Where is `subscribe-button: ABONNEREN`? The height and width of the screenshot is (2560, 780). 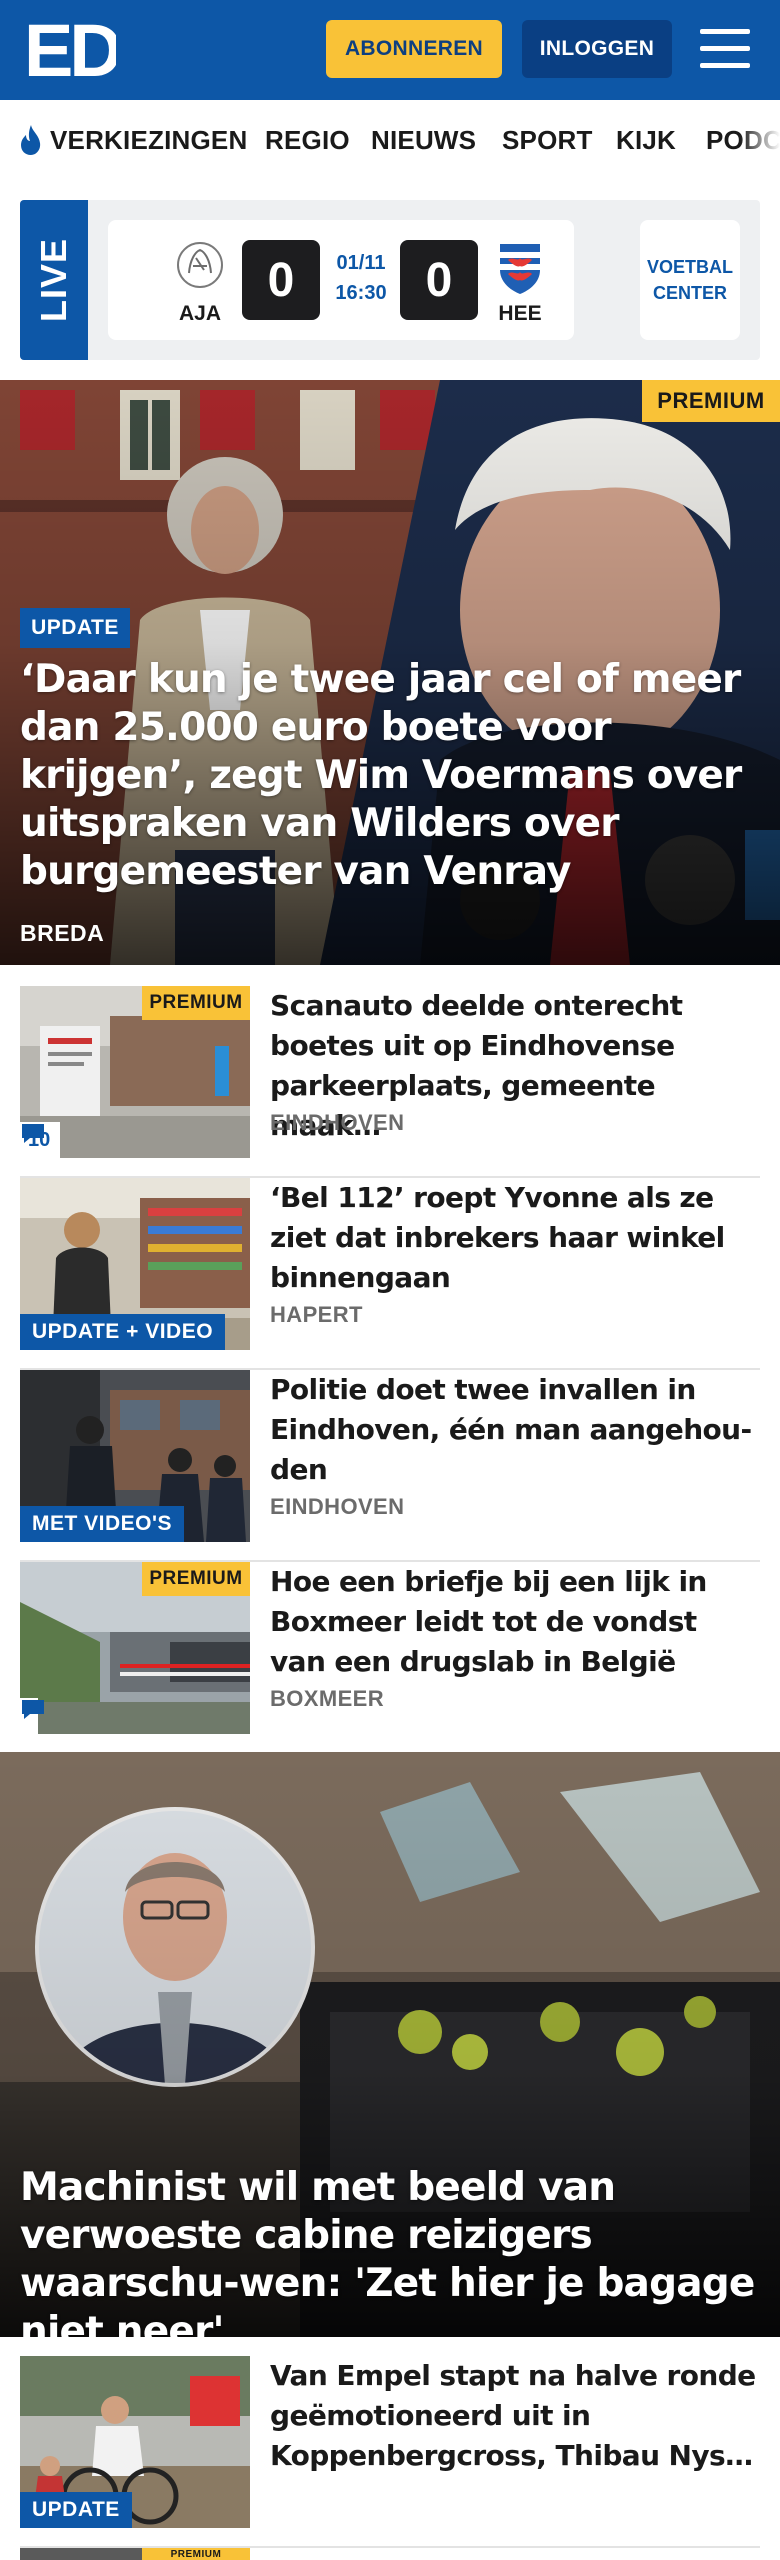 subscribe-button: ABONNEREN is located at coordinates (414, 49).